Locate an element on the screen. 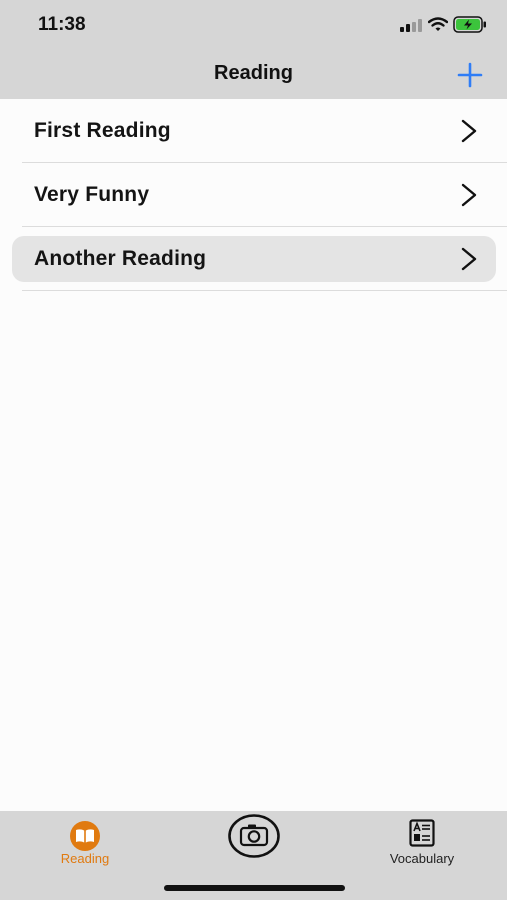 Image resolution: width=507 pixels, height=900 pixels. list-item-label: Very Funny is located at coordinates (92, 194).